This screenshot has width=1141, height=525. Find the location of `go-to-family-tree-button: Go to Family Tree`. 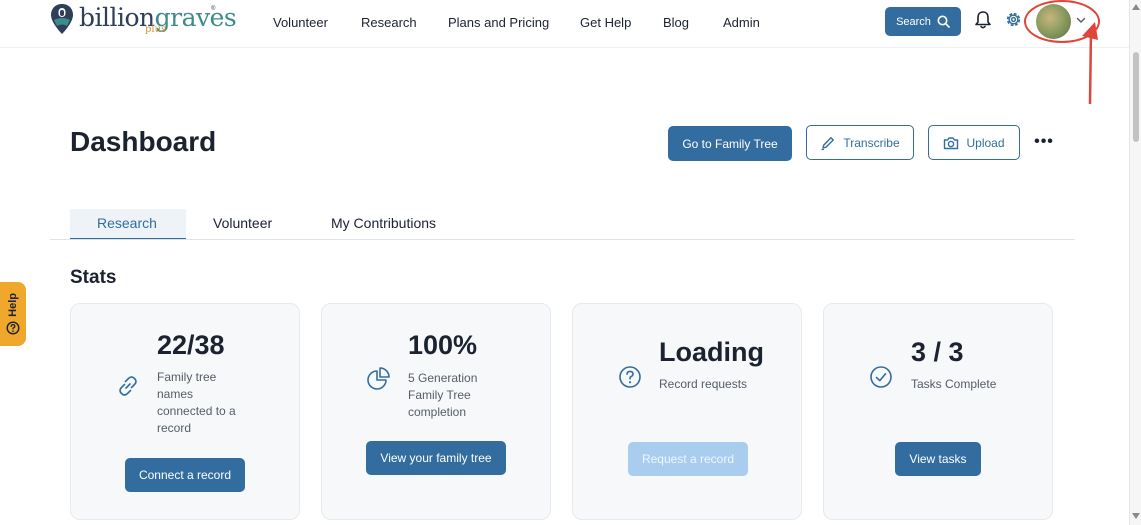

go-to-family-tree-button: Go to Family Tree is located at coordinates (730, 143).